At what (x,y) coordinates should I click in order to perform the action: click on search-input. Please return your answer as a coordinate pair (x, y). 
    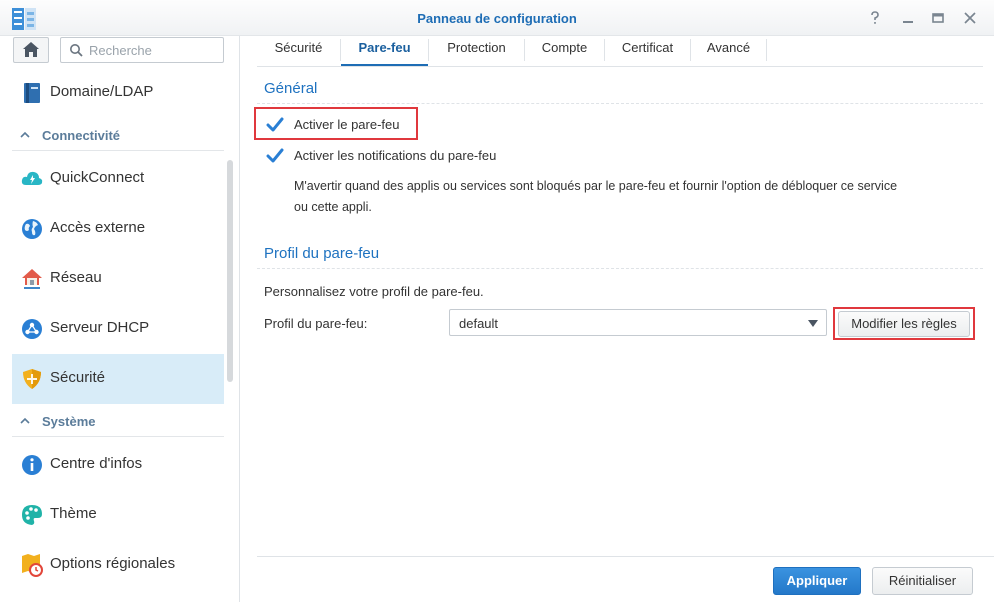
    Looking at the image, I should click on (154, 50).